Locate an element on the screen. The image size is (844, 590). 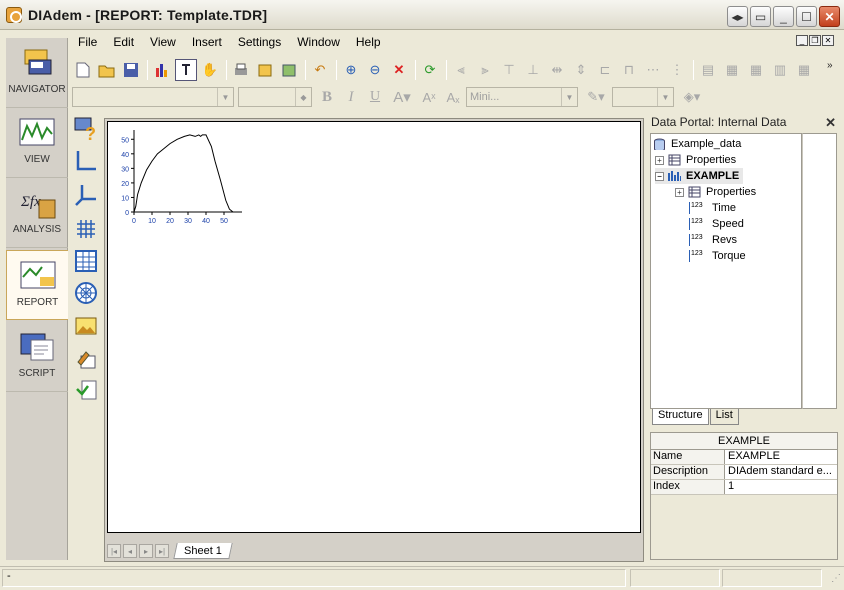
sheet-tab: Sheet 1 is located at coordinates (203, 551).